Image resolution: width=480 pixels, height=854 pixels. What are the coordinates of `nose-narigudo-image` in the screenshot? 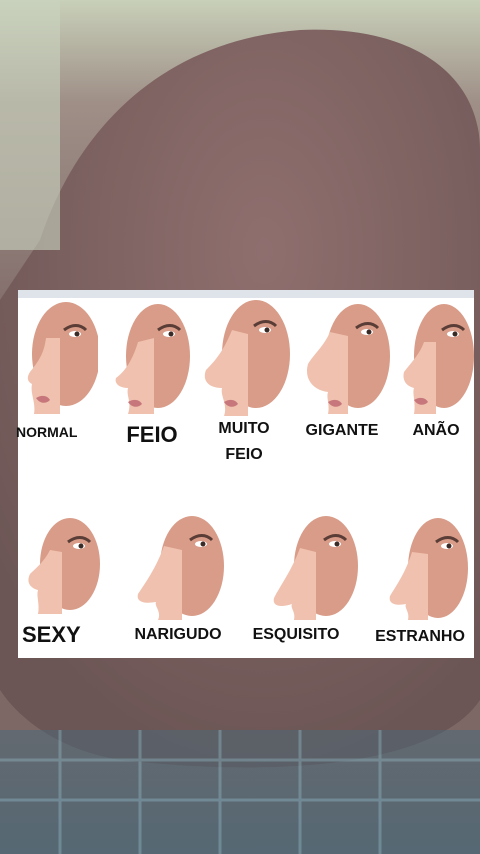 It's located at (180, 568).